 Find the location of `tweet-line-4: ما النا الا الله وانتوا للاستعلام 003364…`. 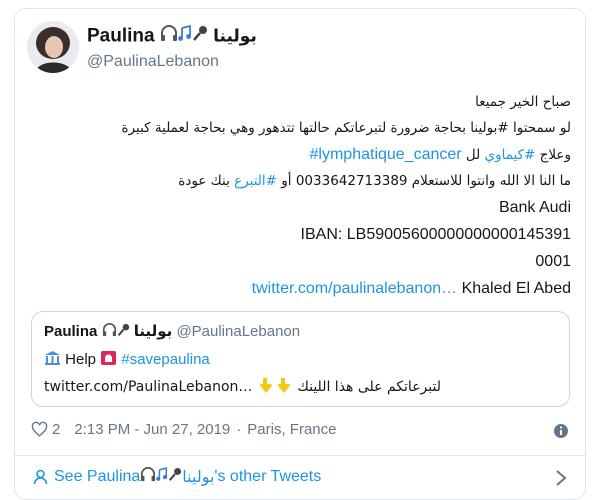

tweet-line-4: ما النا الا الله وانتوا للاستعلام 003364… is located at coordinates (299, 181).